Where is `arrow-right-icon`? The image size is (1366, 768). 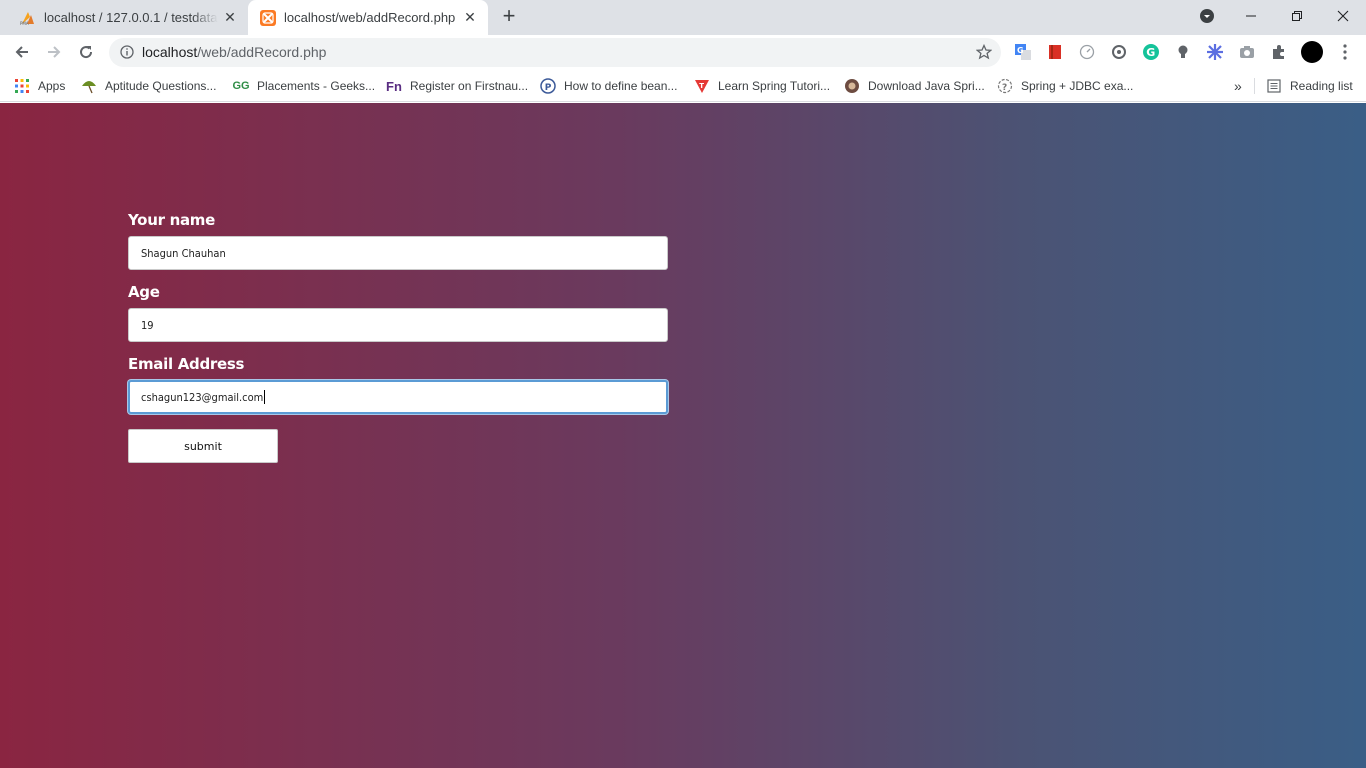
arrow-right-icon is located at coordinates (54, 52).